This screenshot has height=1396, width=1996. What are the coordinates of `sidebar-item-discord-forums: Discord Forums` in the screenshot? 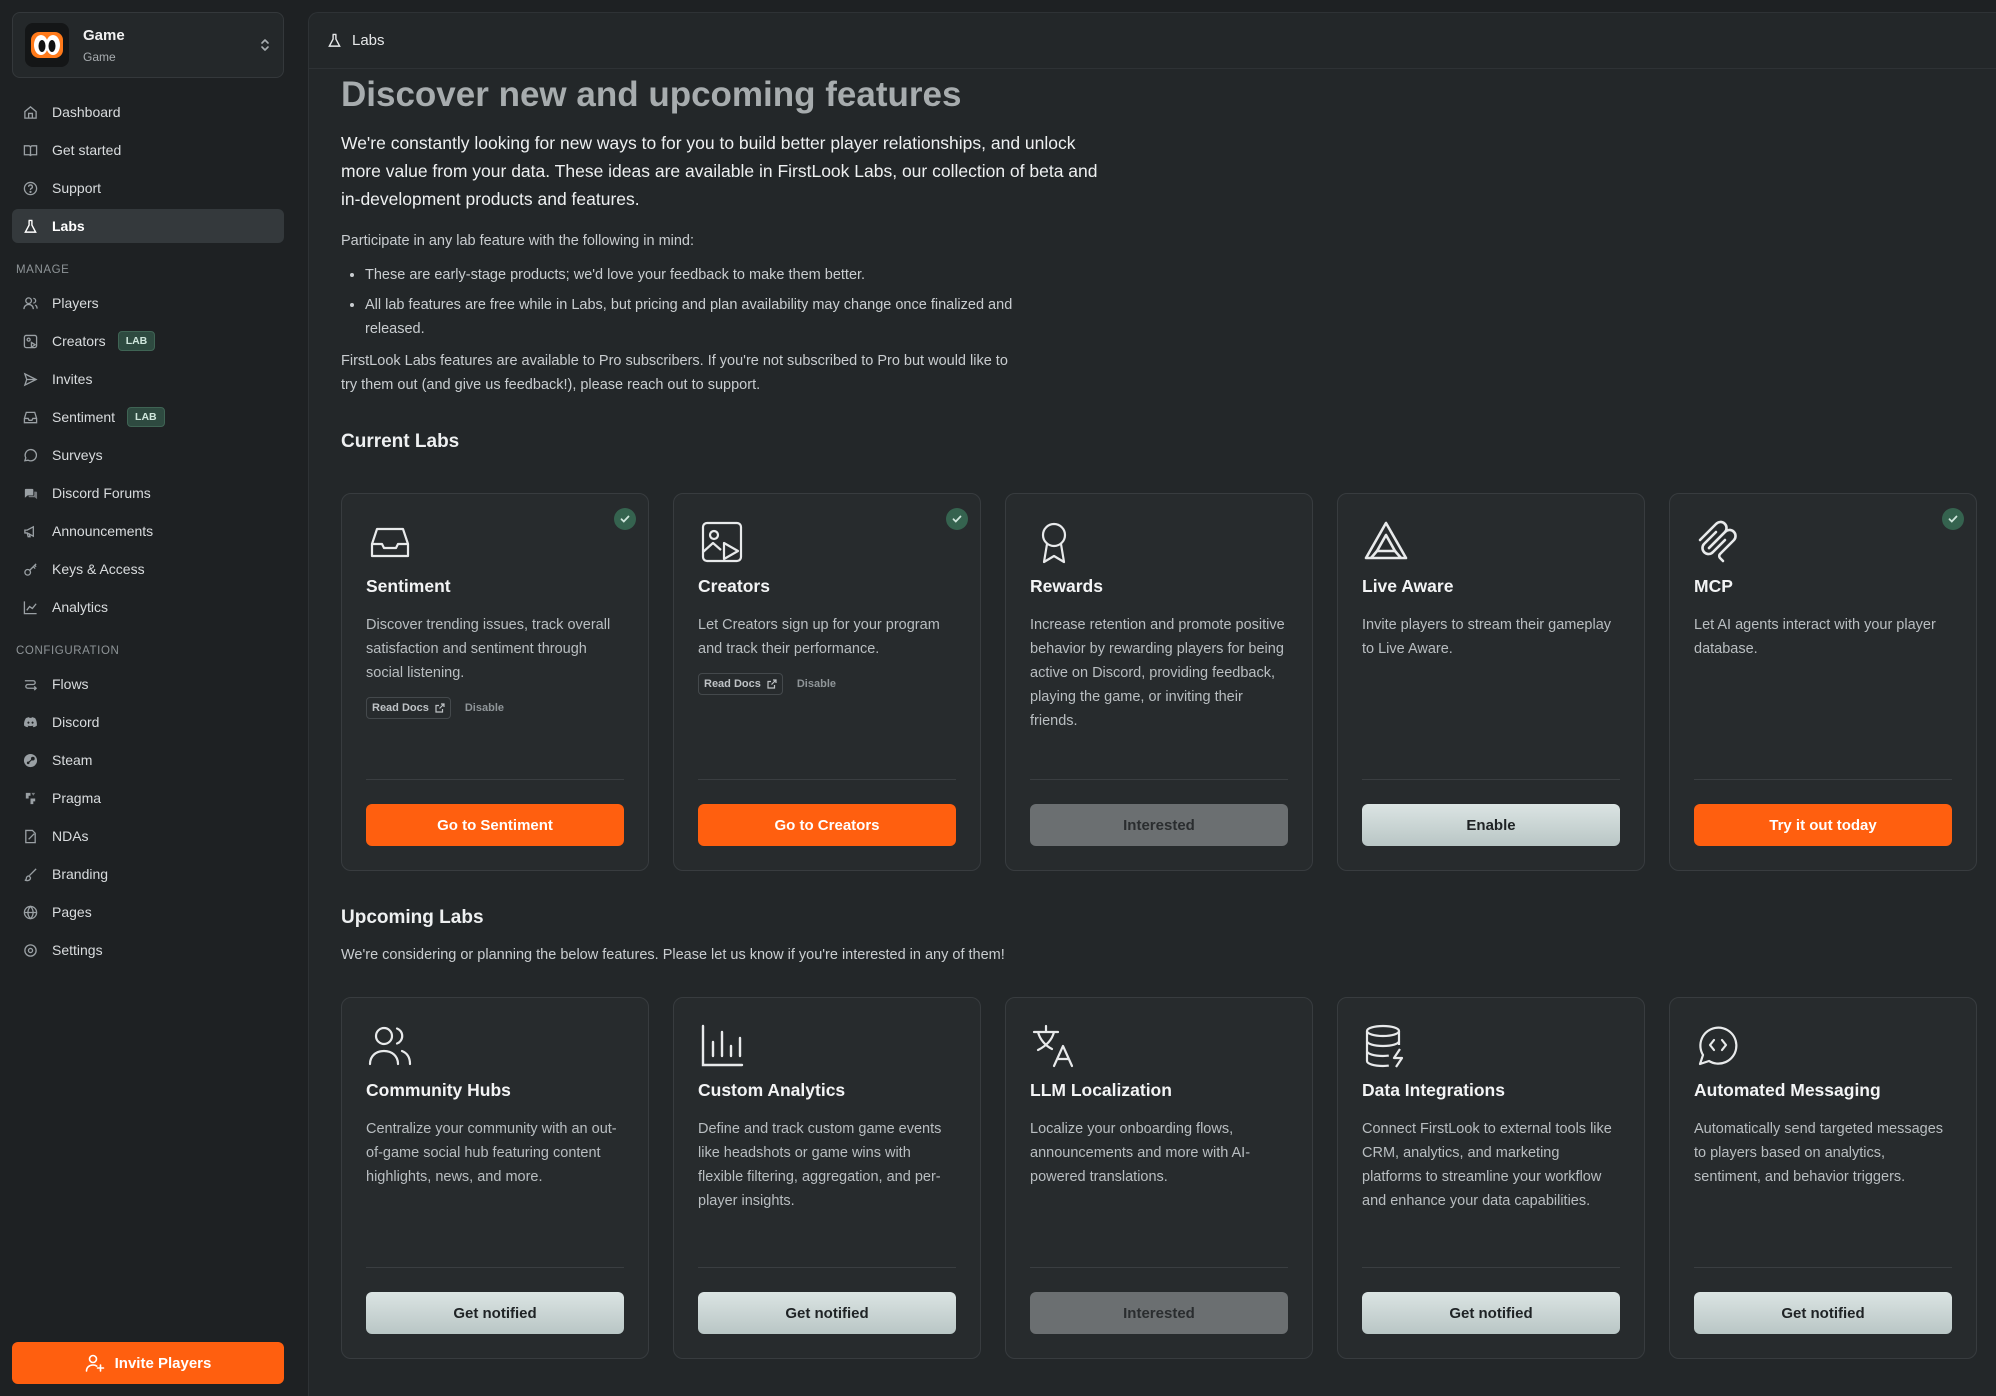 It's located at (148, 493).